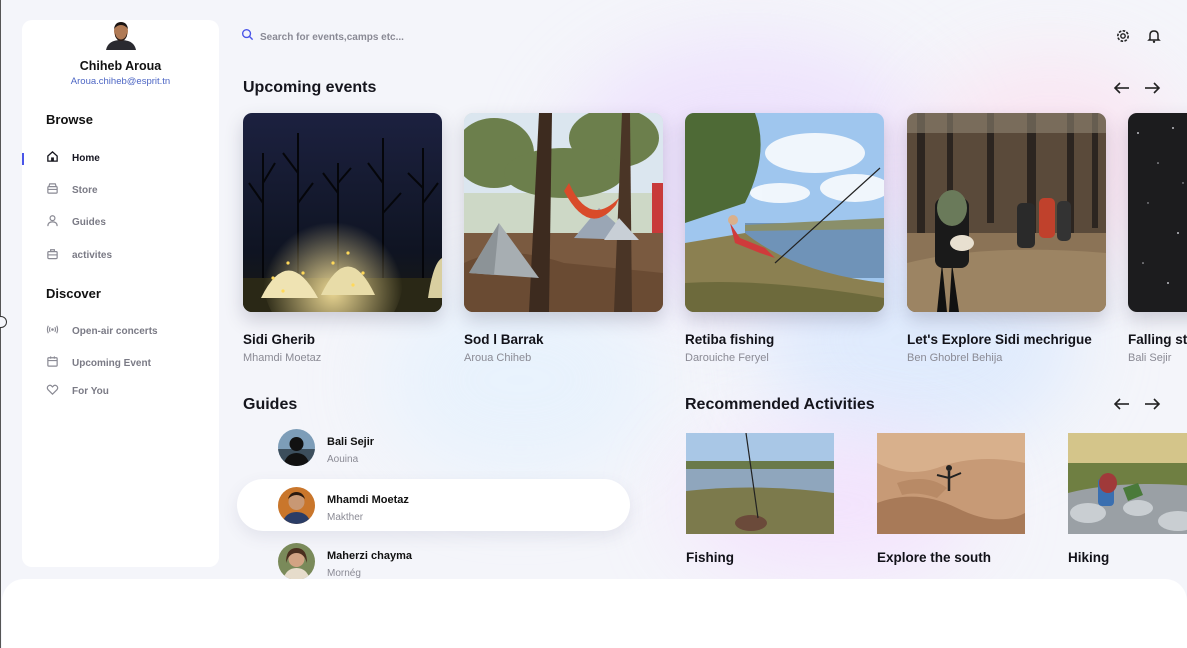 This screenshot has height=648, width=1187. I want to click on activity-title: Fishing, so click(710, 557).